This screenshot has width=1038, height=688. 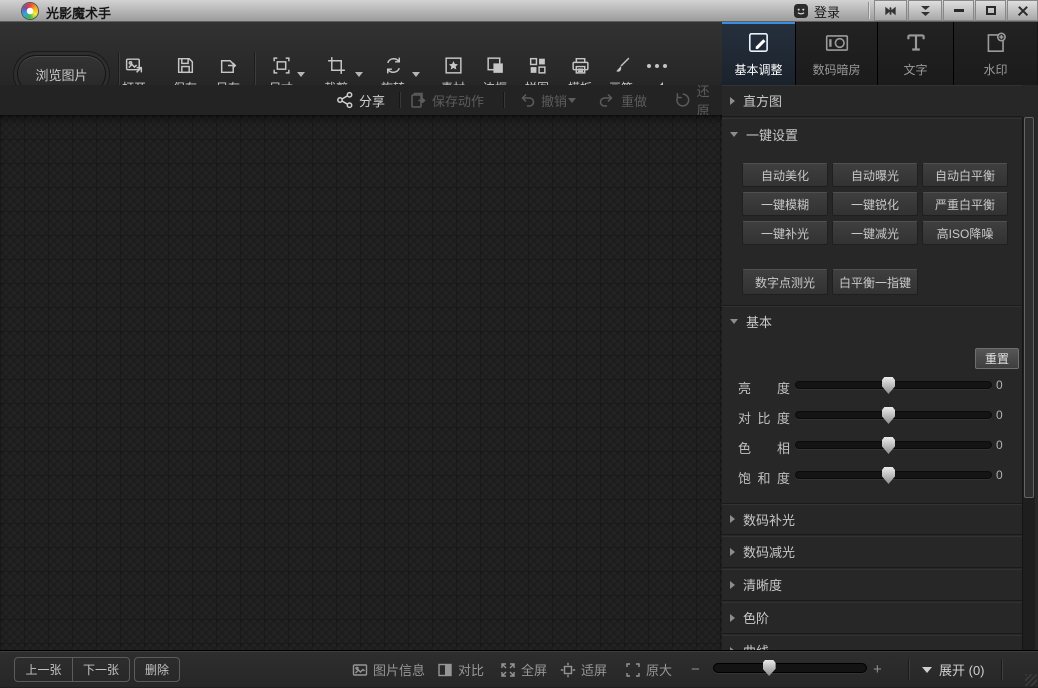 I want to click on digital-spot-metering-button: 数字点测光, so click(x=785, y=282).